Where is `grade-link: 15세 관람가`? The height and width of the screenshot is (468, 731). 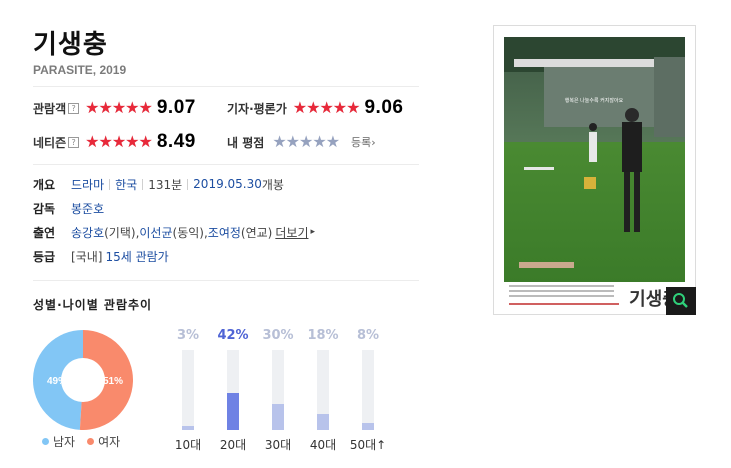 grade-link: 15세 관람가 is located at coordinates (136, 256).